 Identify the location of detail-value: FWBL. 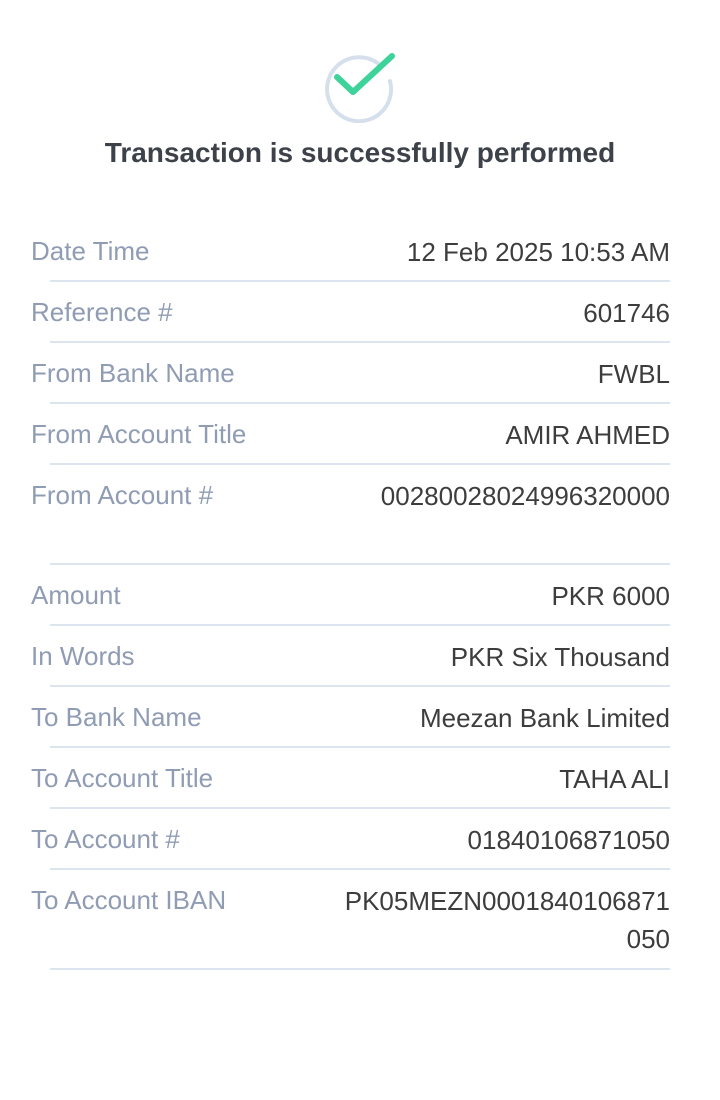
(633, 374).